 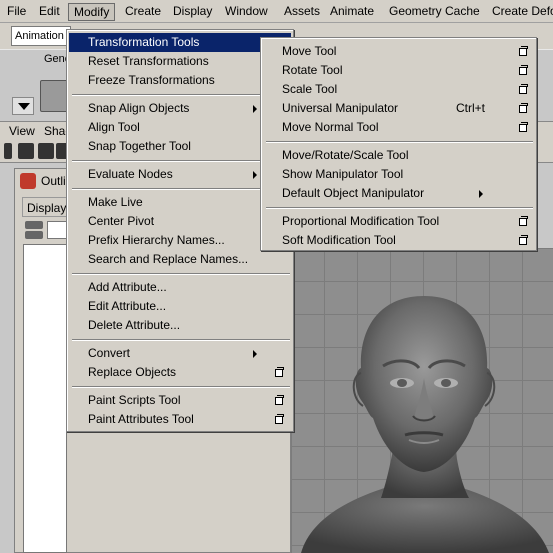 I want to click on menu-scale-tool-label: Scale Tool, so click(x=310, y=89).